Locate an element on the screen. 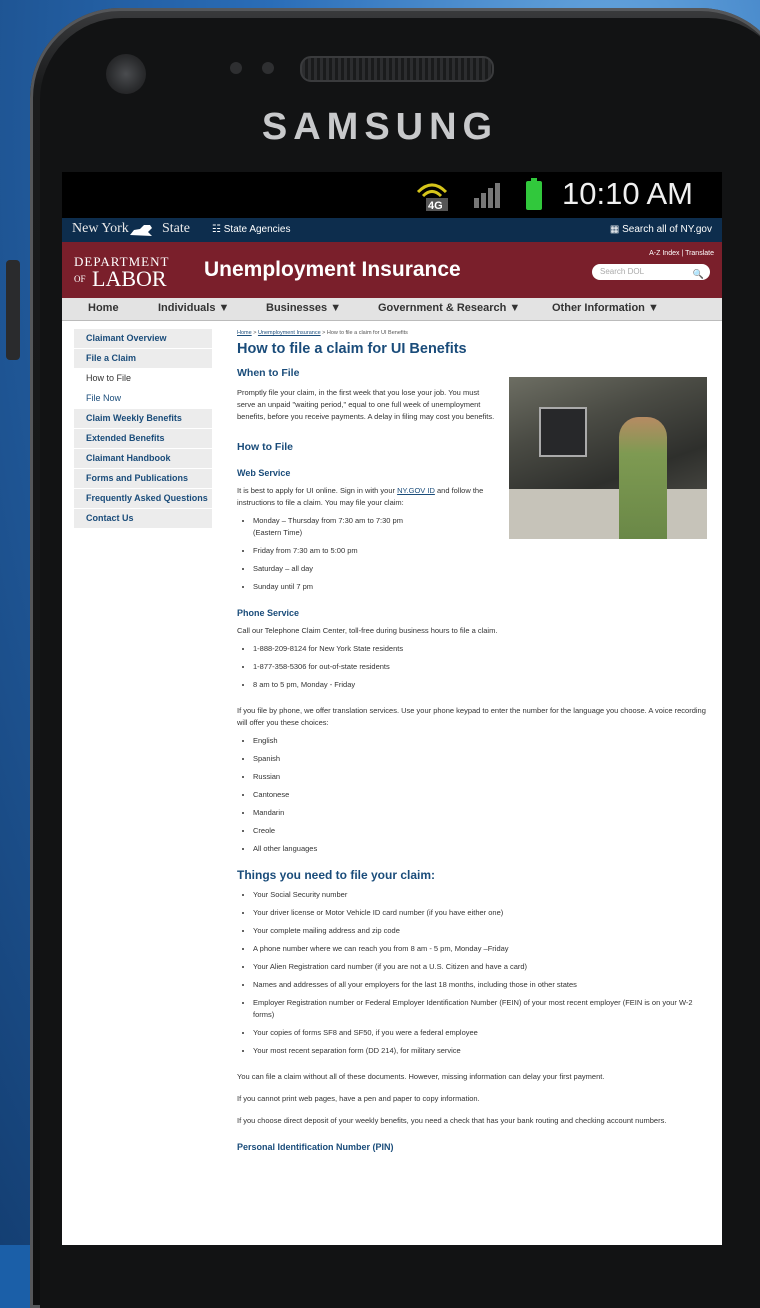  page-title: How to file a claim for UI Benefits is located at coordinates (352, 349).